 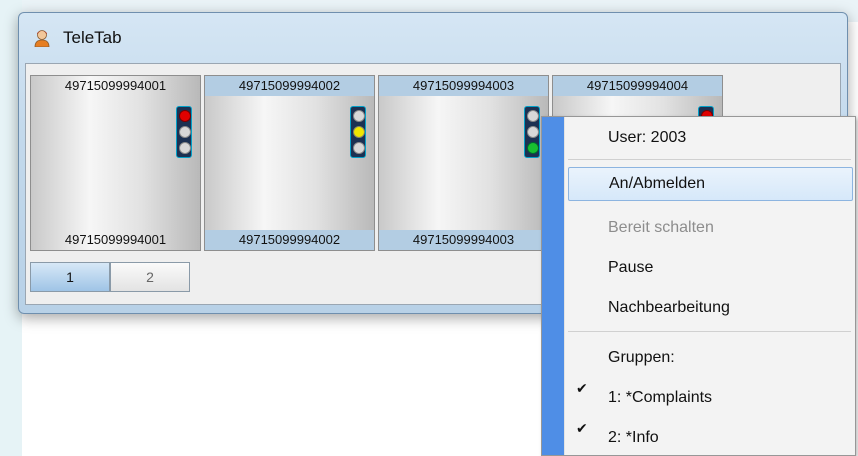 What do you see at coordinates (463, 163) in the screenshot?
I see `phone-line-tile: 49715099994003 49715099994003` at bounding box center [463, 163].